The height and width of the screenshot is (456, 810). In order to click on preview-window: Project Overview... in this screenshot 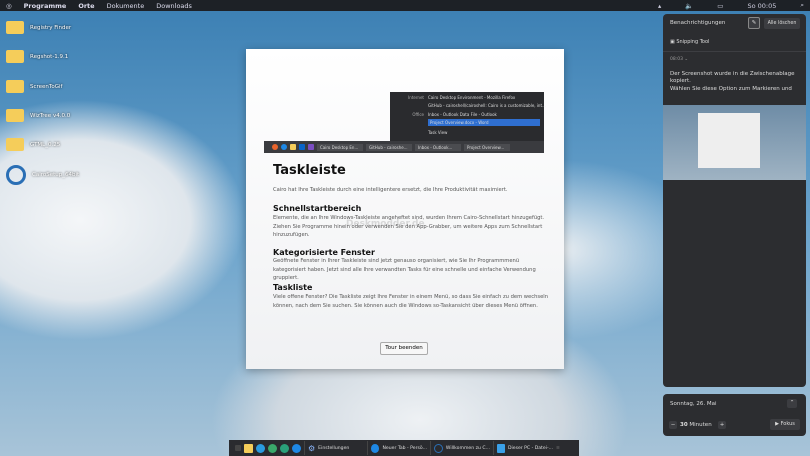, I will do `click(487, 147)`.